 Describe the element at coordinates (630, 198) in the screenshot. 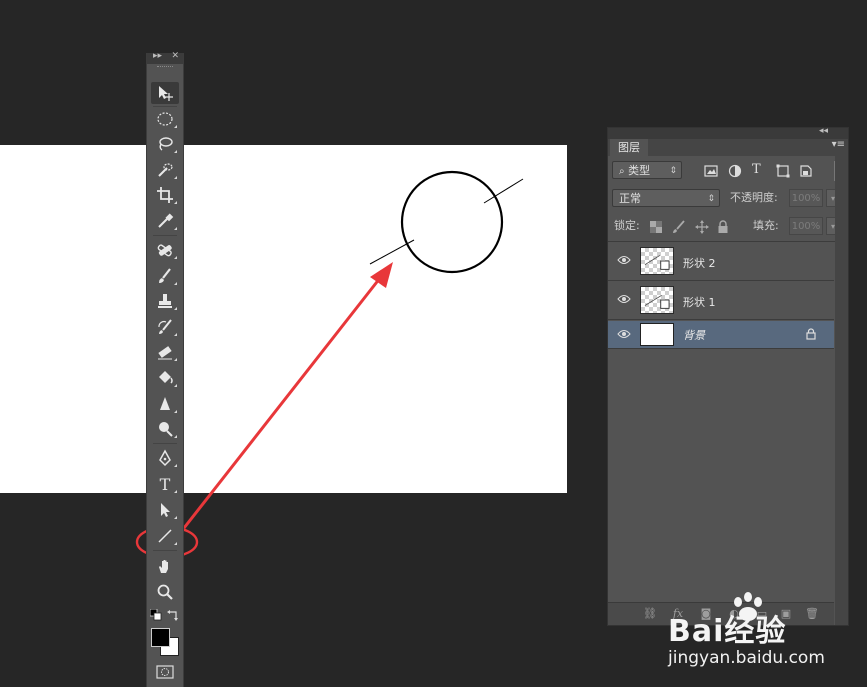

I see `blend-mode-value: 正常` at that location.